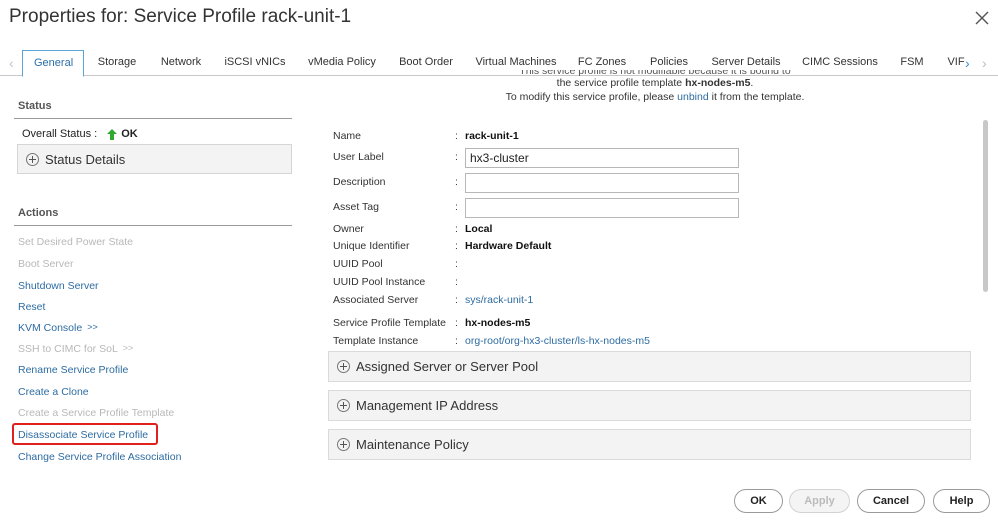  Describe the element at coordinates (982, 18) in the screenshot. I see `close-icon` at that location.